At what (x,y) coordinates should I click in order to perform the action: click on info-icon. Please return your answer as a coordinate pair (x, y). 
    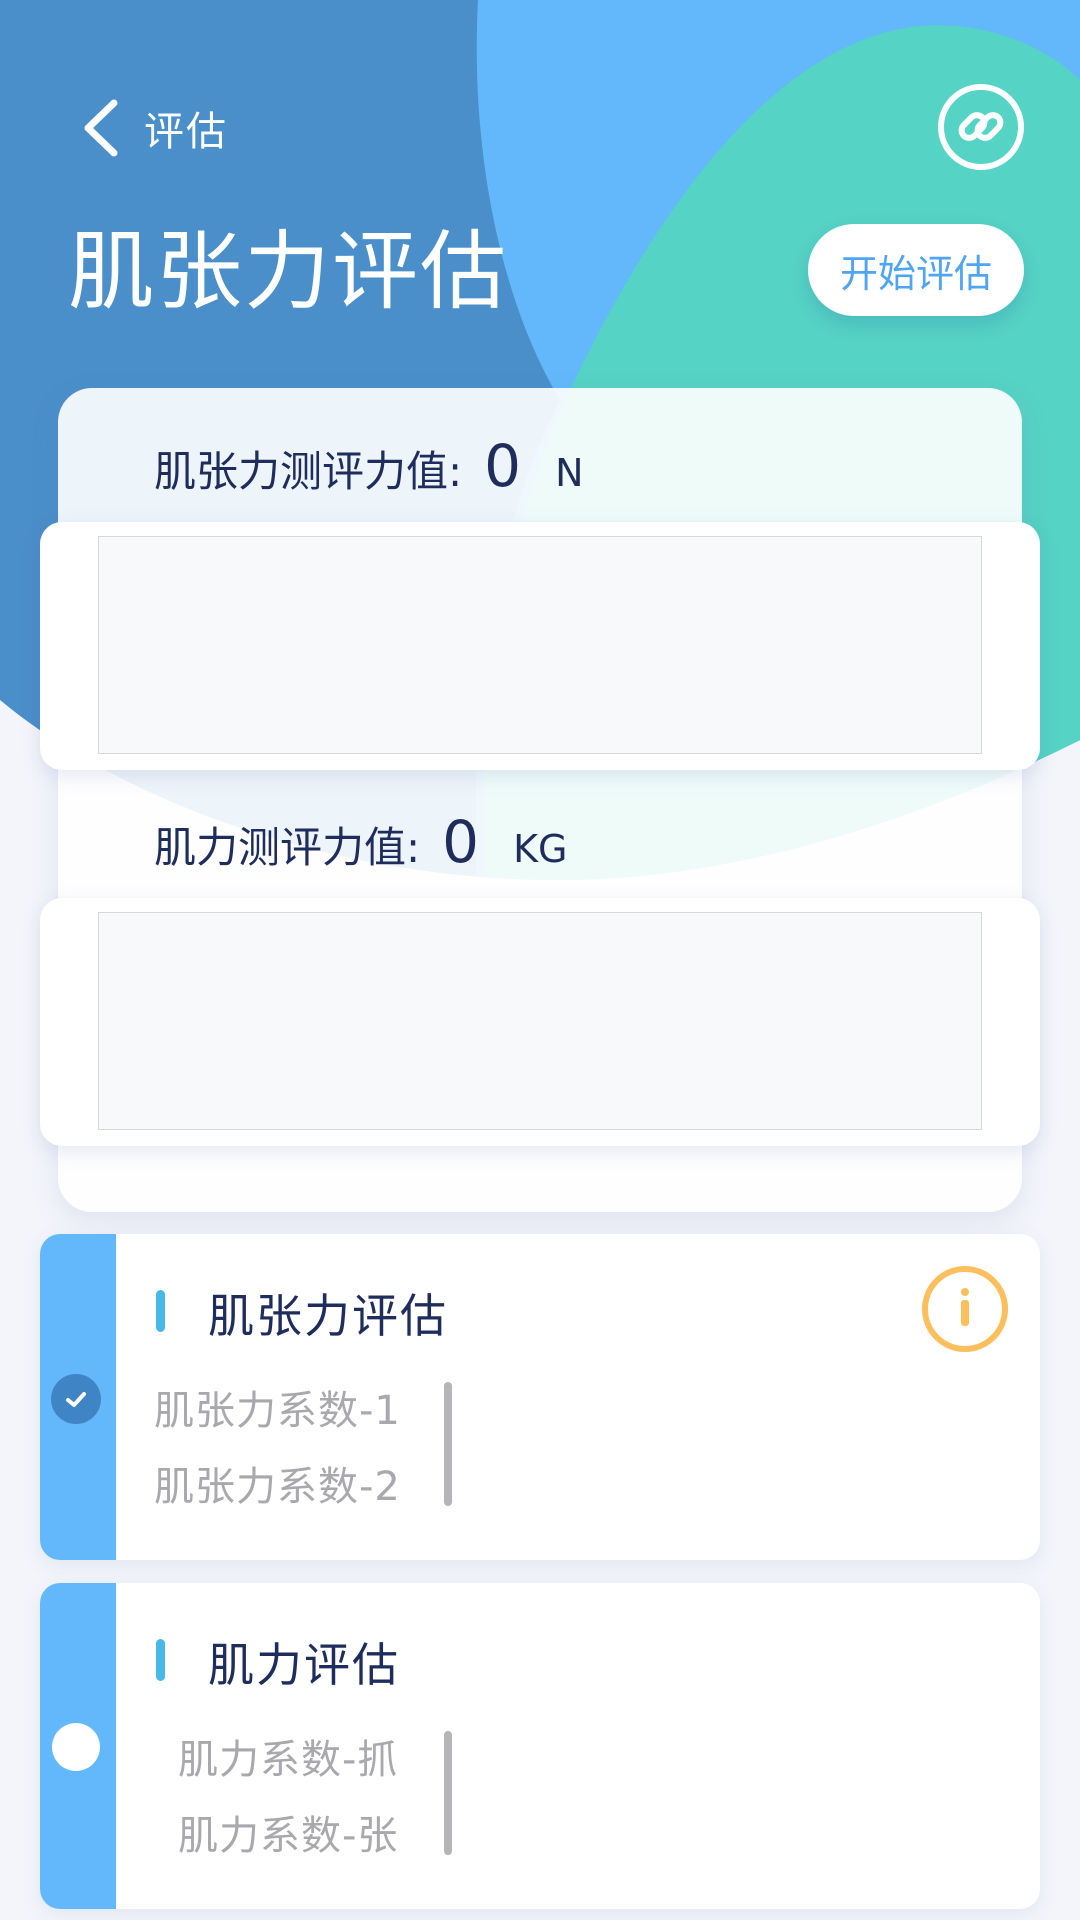
    Looking at the image, I should click on (965, 1307).